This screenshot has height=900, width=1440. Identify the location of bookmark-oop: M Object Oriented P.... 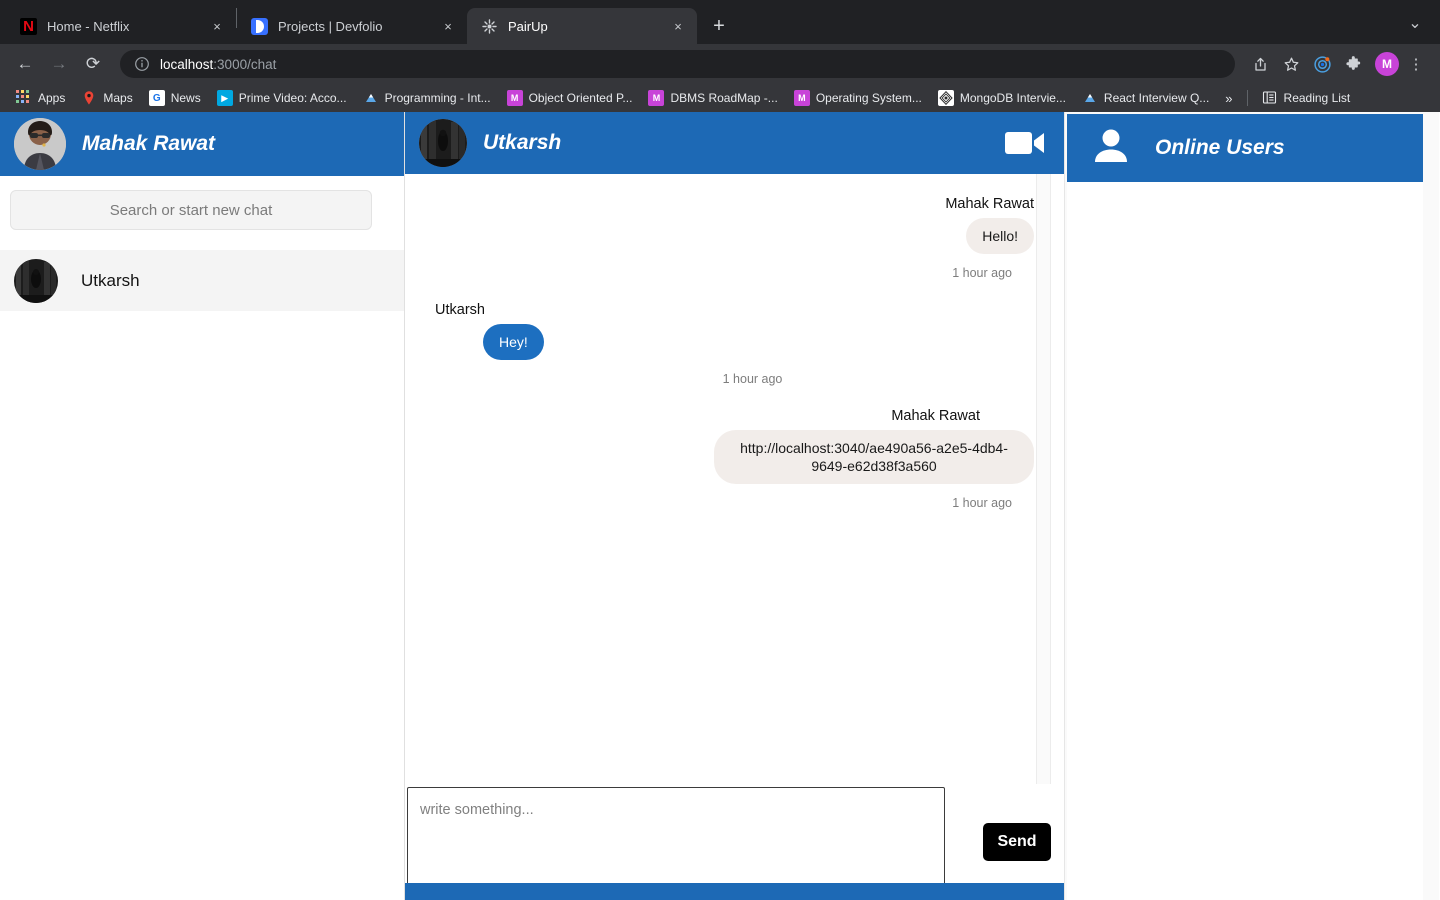
(570, 98).